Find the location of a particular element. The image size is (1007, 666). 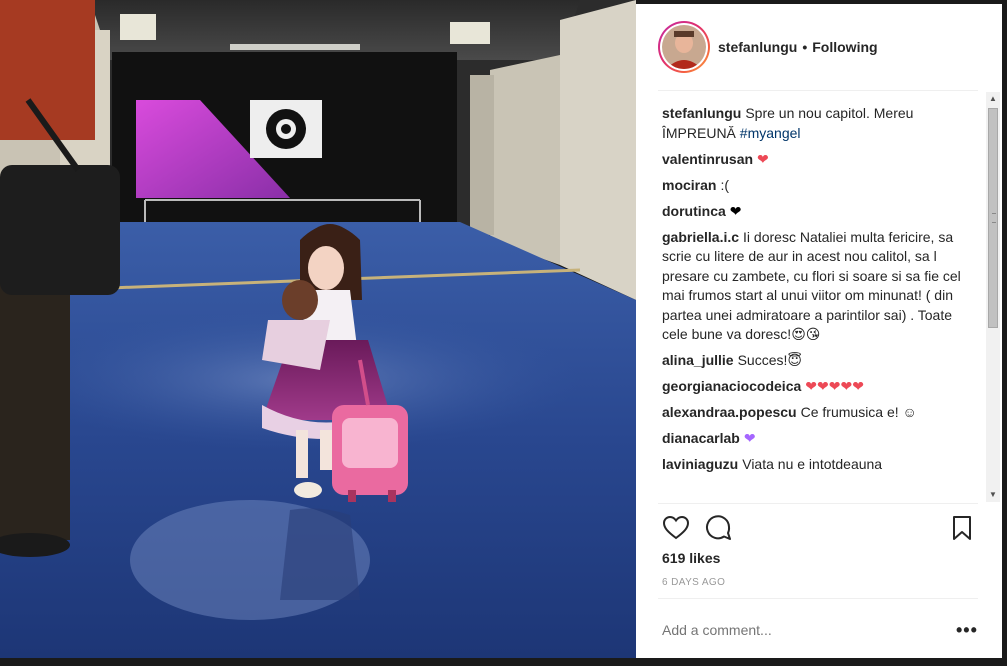

comment-username: georgianaciocodeica is located at coordinates (731, 386).